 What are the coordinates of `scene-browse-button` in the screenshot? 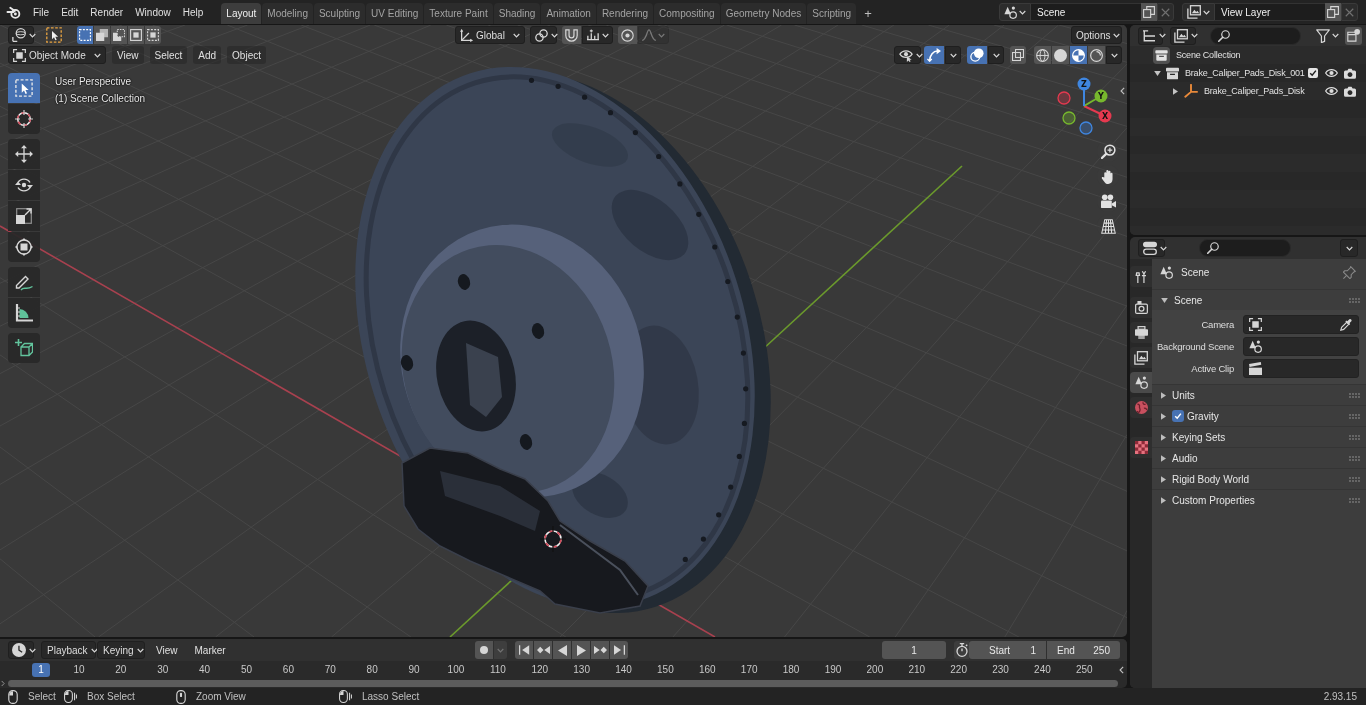 It's located at (1015, 12).